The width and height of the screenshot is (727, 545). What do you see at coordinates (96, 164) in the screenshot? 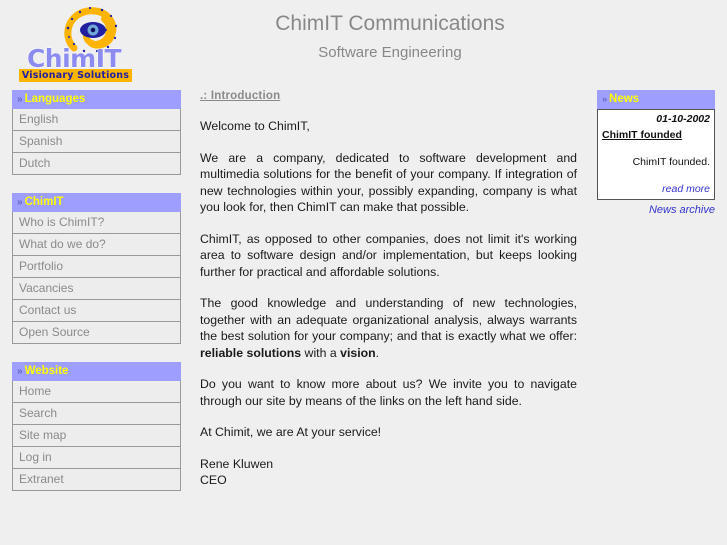
I see `sidebar-item-dutch: Dutch` at bounding box center [96, 164].